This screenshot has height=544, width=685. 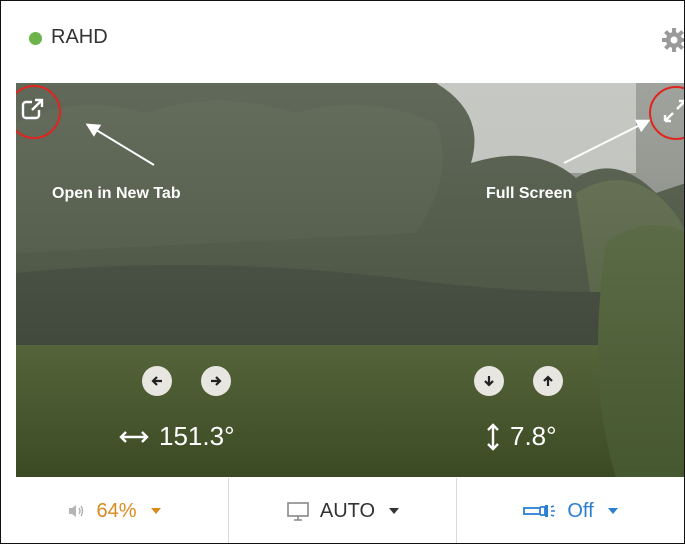 I want to click on widget-header: RAHD, so click(x=342, y=41).